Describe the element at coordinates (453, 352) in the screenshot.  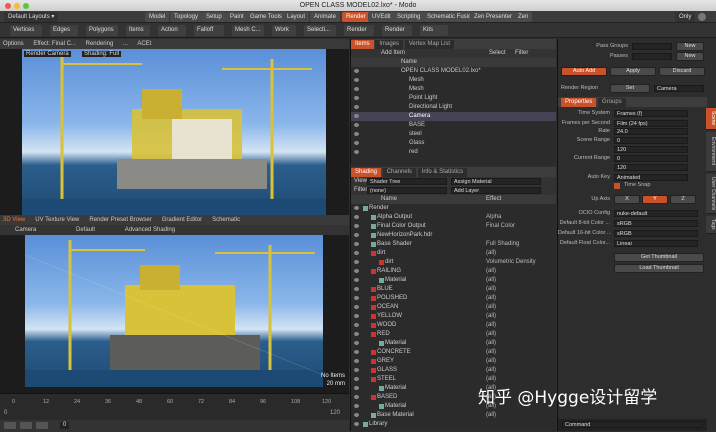
I see `shader-row: CONCRETE (all)` at that location.